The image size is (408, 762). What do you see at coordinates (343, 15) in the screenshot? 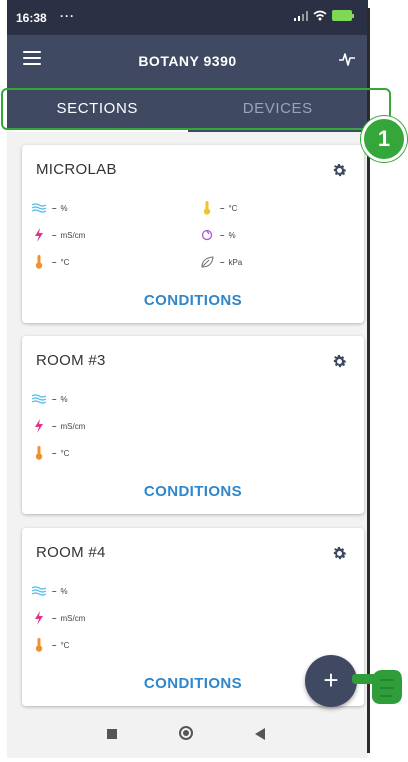
I see `battery-icon` at bounding box center [343, 15].